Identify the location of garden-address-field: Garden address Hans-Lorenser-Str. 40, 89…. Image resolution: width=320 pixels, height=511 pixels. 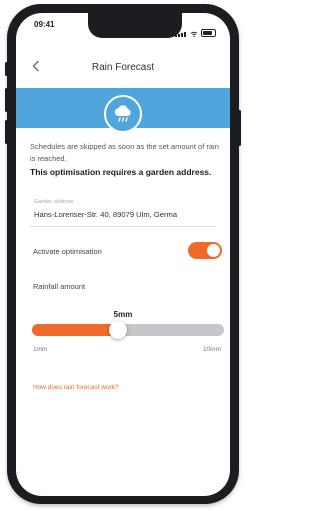
(123, 211).